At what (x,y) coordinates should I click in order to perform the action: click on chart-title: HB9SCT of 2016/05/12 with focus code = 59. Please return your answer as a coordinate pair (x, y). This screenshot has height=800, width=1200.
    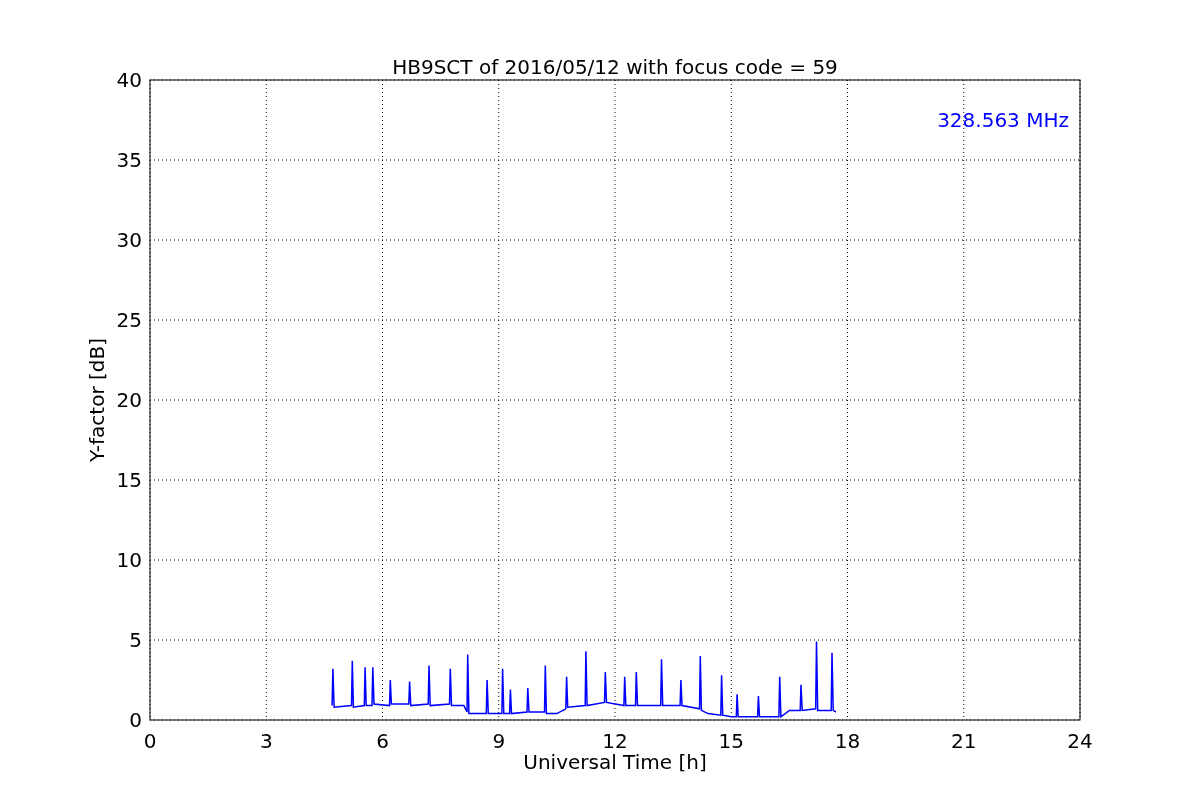
    Looking at the image, I should click on (615, 67).